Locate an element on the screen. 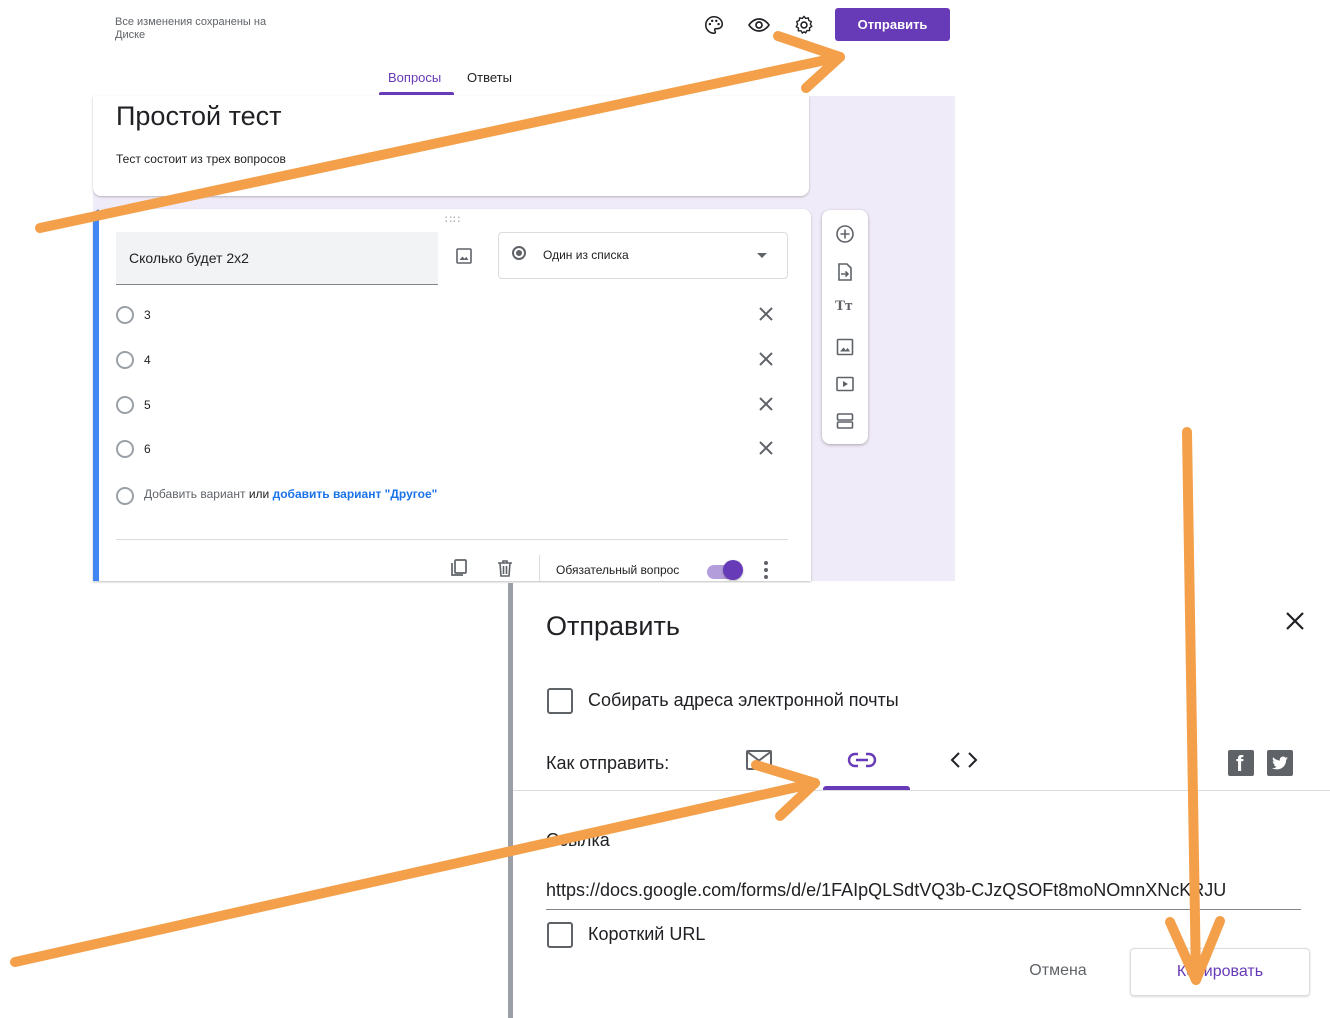 The width and height of the screenshot is (1330, 1018). add-video-icon is located at coordinates (845, 384).